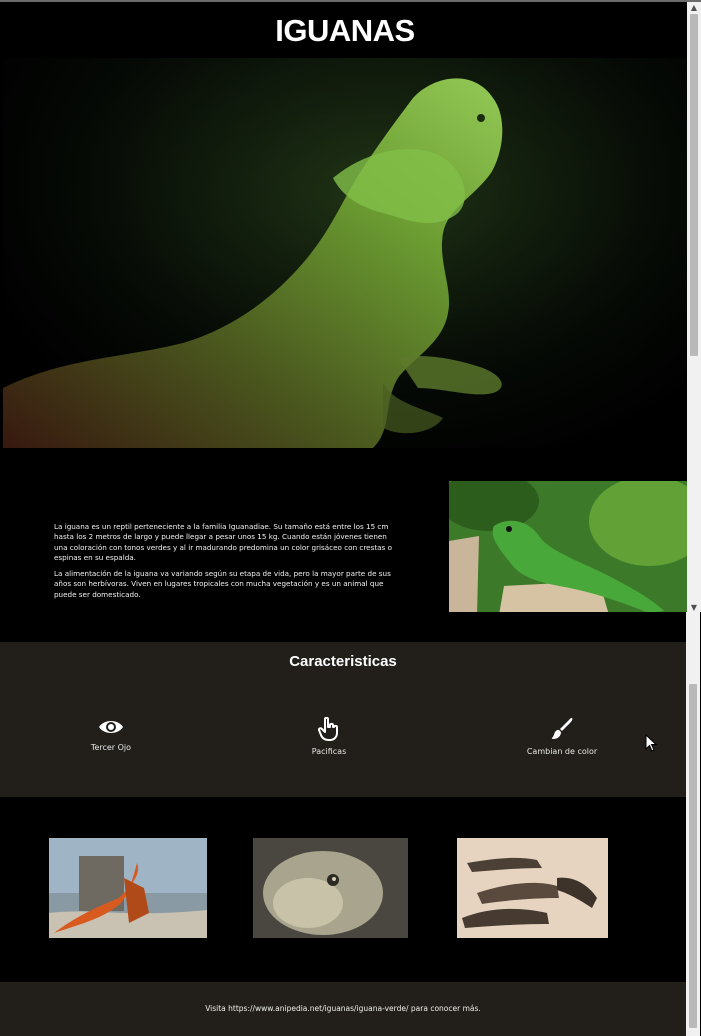  What do you see at coordinates (111, 747) in the screenshot?
I see `feature-label: Tercer Ojo` at bounding box center [111, 747].